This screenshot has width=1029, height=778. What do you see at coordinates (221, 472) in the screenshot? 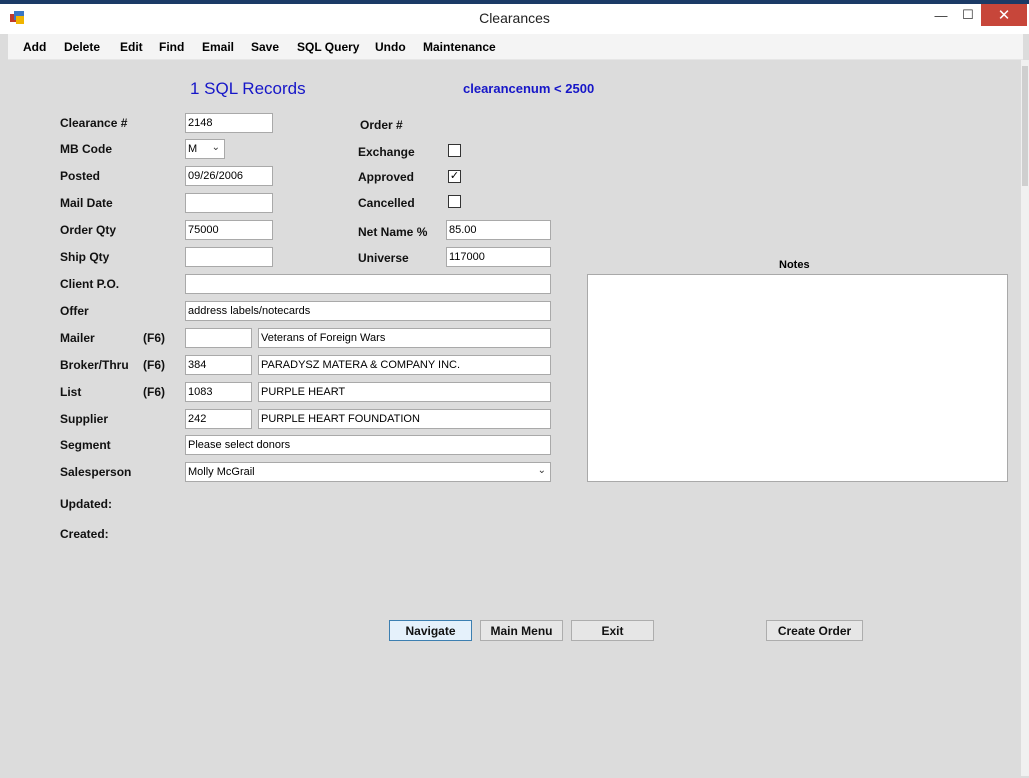
I see `salesperson-value: Molly McGrail` at bounding box center [221, 472].